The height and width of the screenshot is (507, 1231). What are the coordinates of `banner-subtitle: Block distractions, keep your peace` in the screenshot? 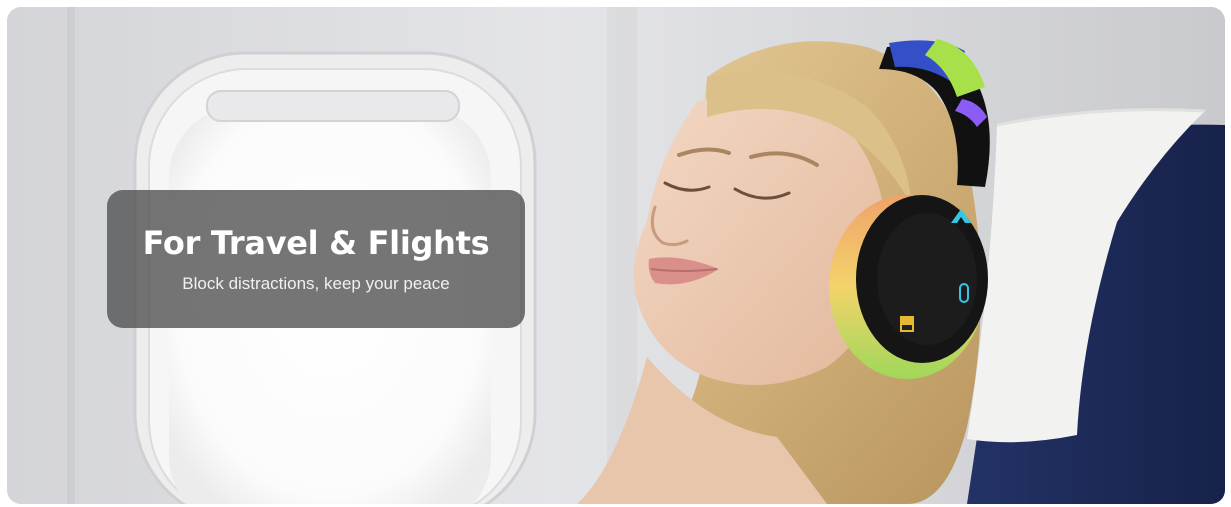 It's located at (316, 283).